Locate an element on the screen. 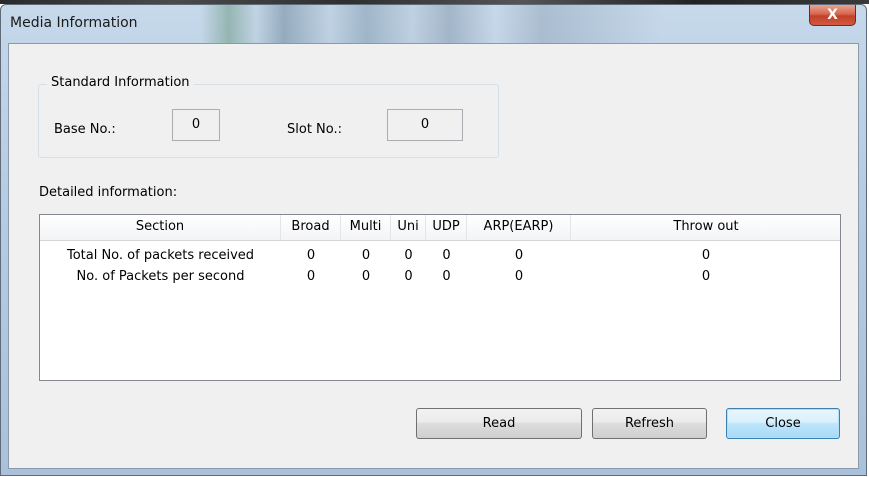 This screenshot has width=869, height=477. title-bar-glass is located at coordinates (431, 24).